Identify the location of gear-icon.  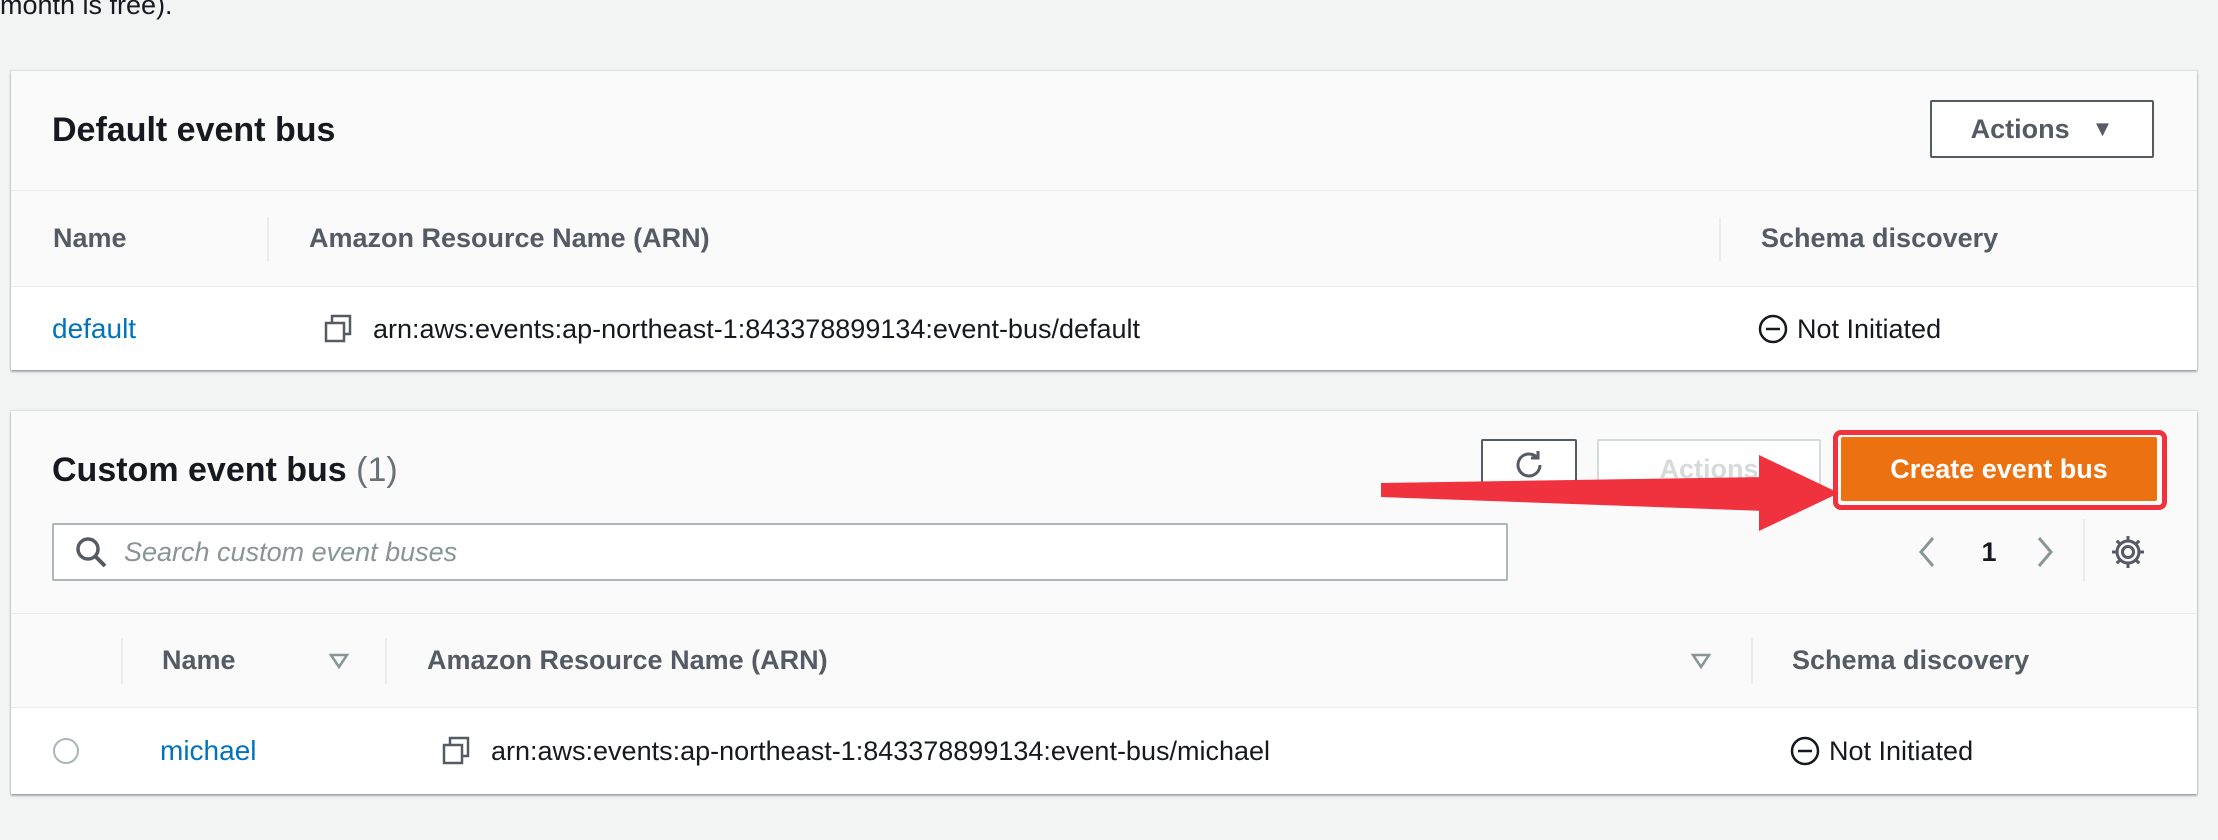
(2128, 552).